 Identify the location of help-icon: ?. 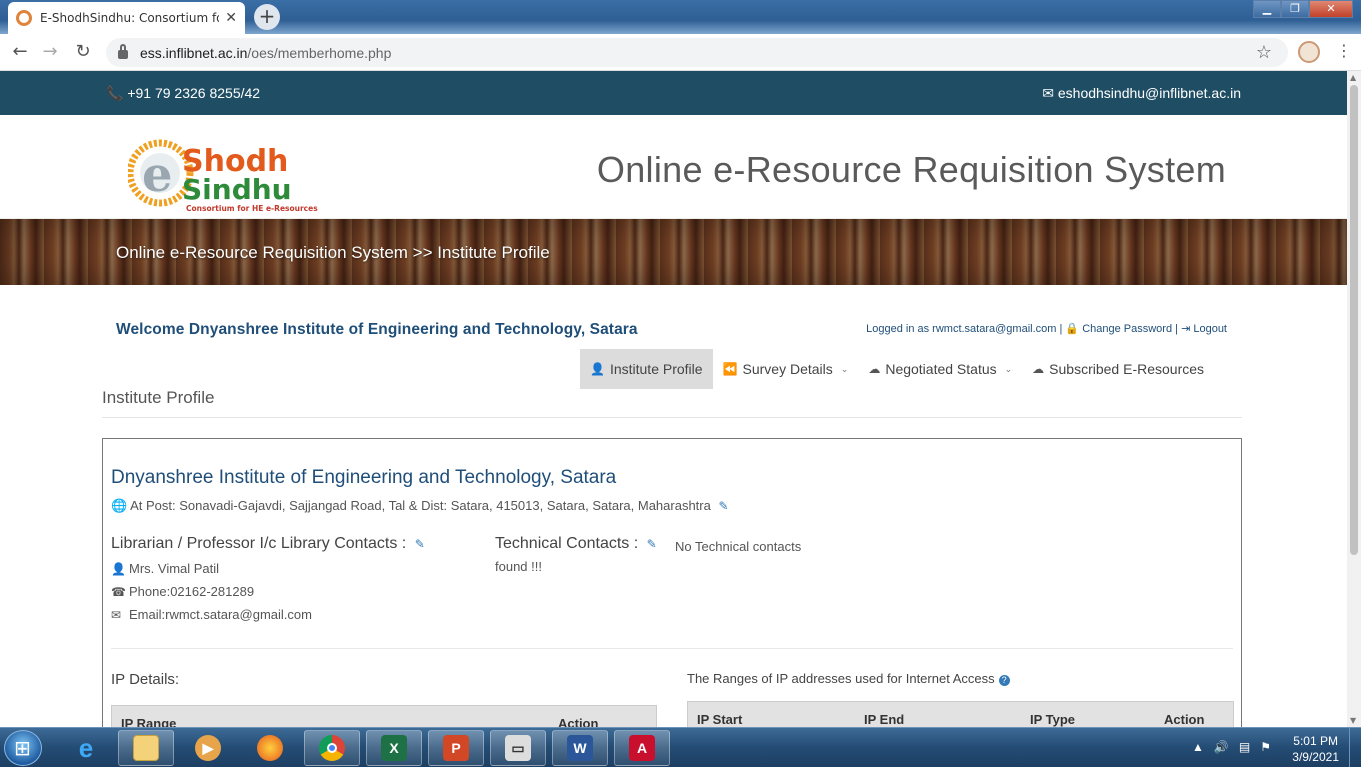
(1004, 680).